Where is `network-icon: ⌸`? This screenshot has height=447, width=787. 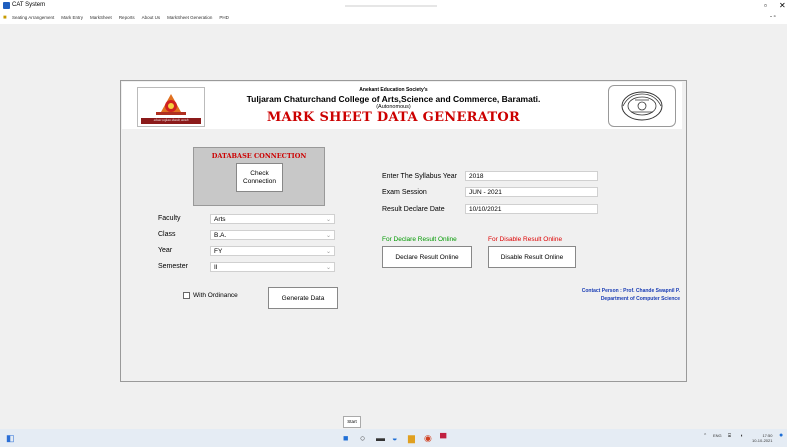 network-icon: ⌸ is located at coordinates (729, 436).